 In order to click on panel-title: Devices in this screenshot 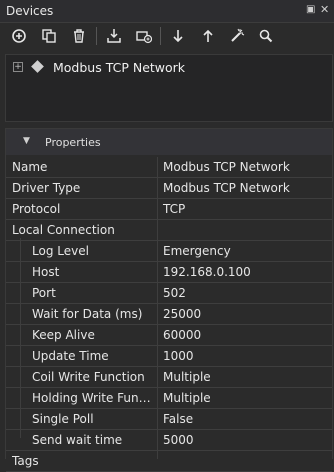, I will do `click(30, 11)`.